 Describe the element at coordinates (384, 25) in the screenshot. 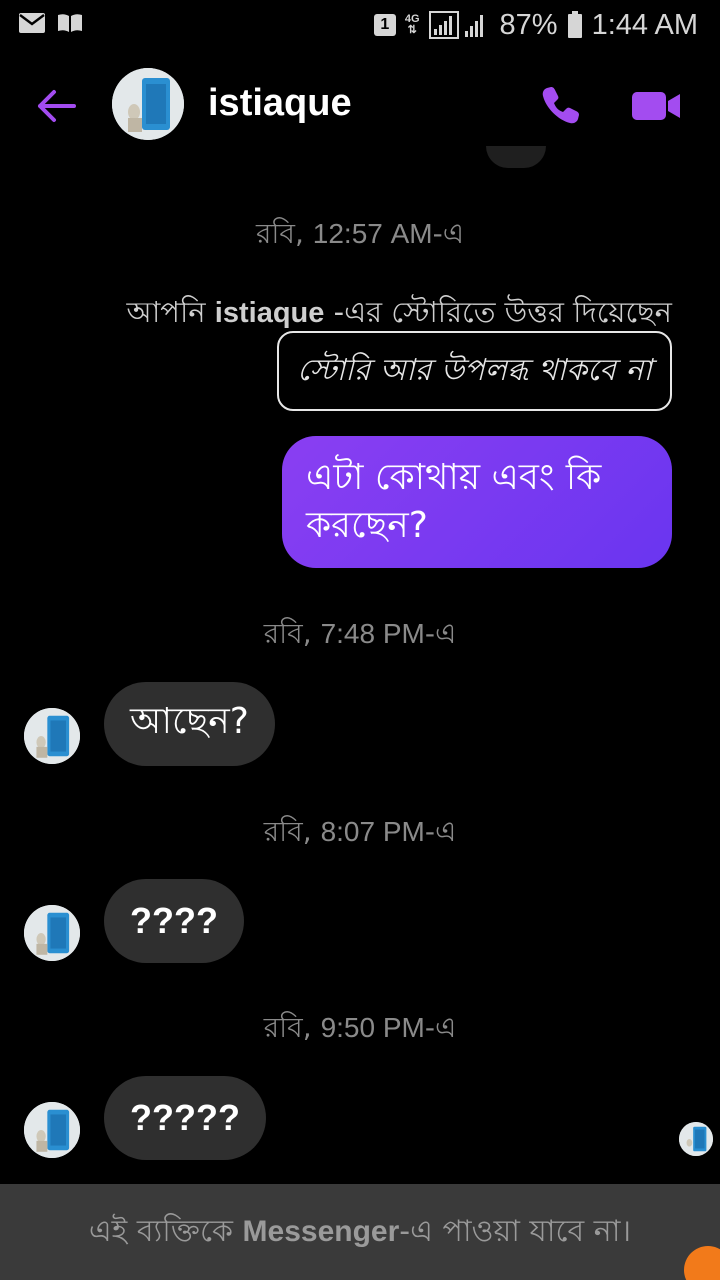

I see `sim-badge: 1` at that location.